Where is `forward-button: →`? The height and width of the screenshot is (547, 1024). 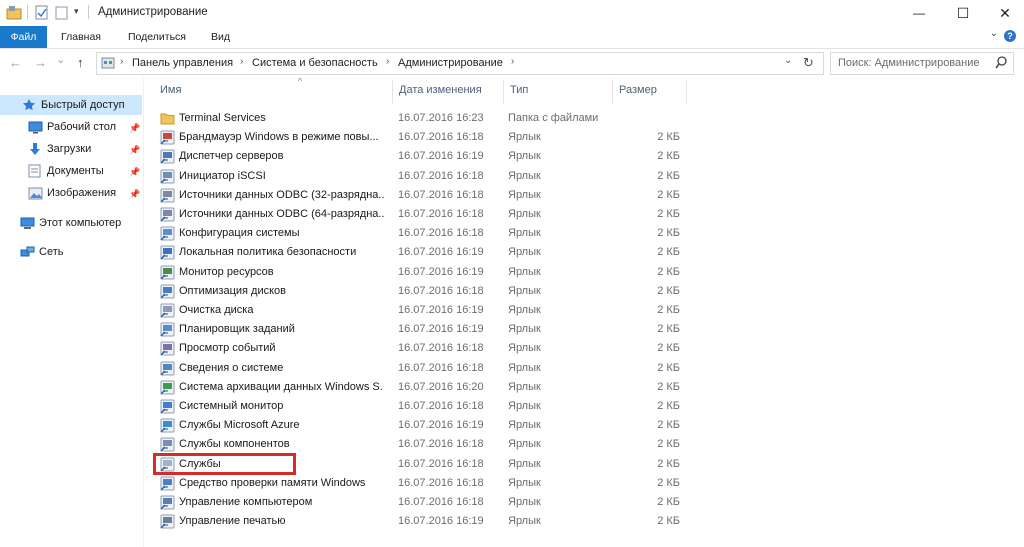 forward-button: → is located at coordinates (40, 62).